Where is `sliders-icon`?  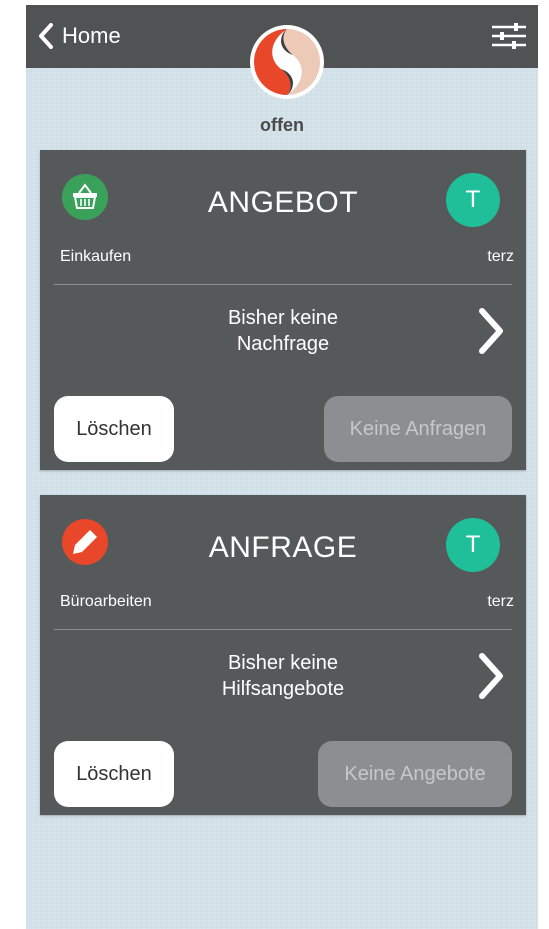 sliders-icon is located at coordinates (509, 36).